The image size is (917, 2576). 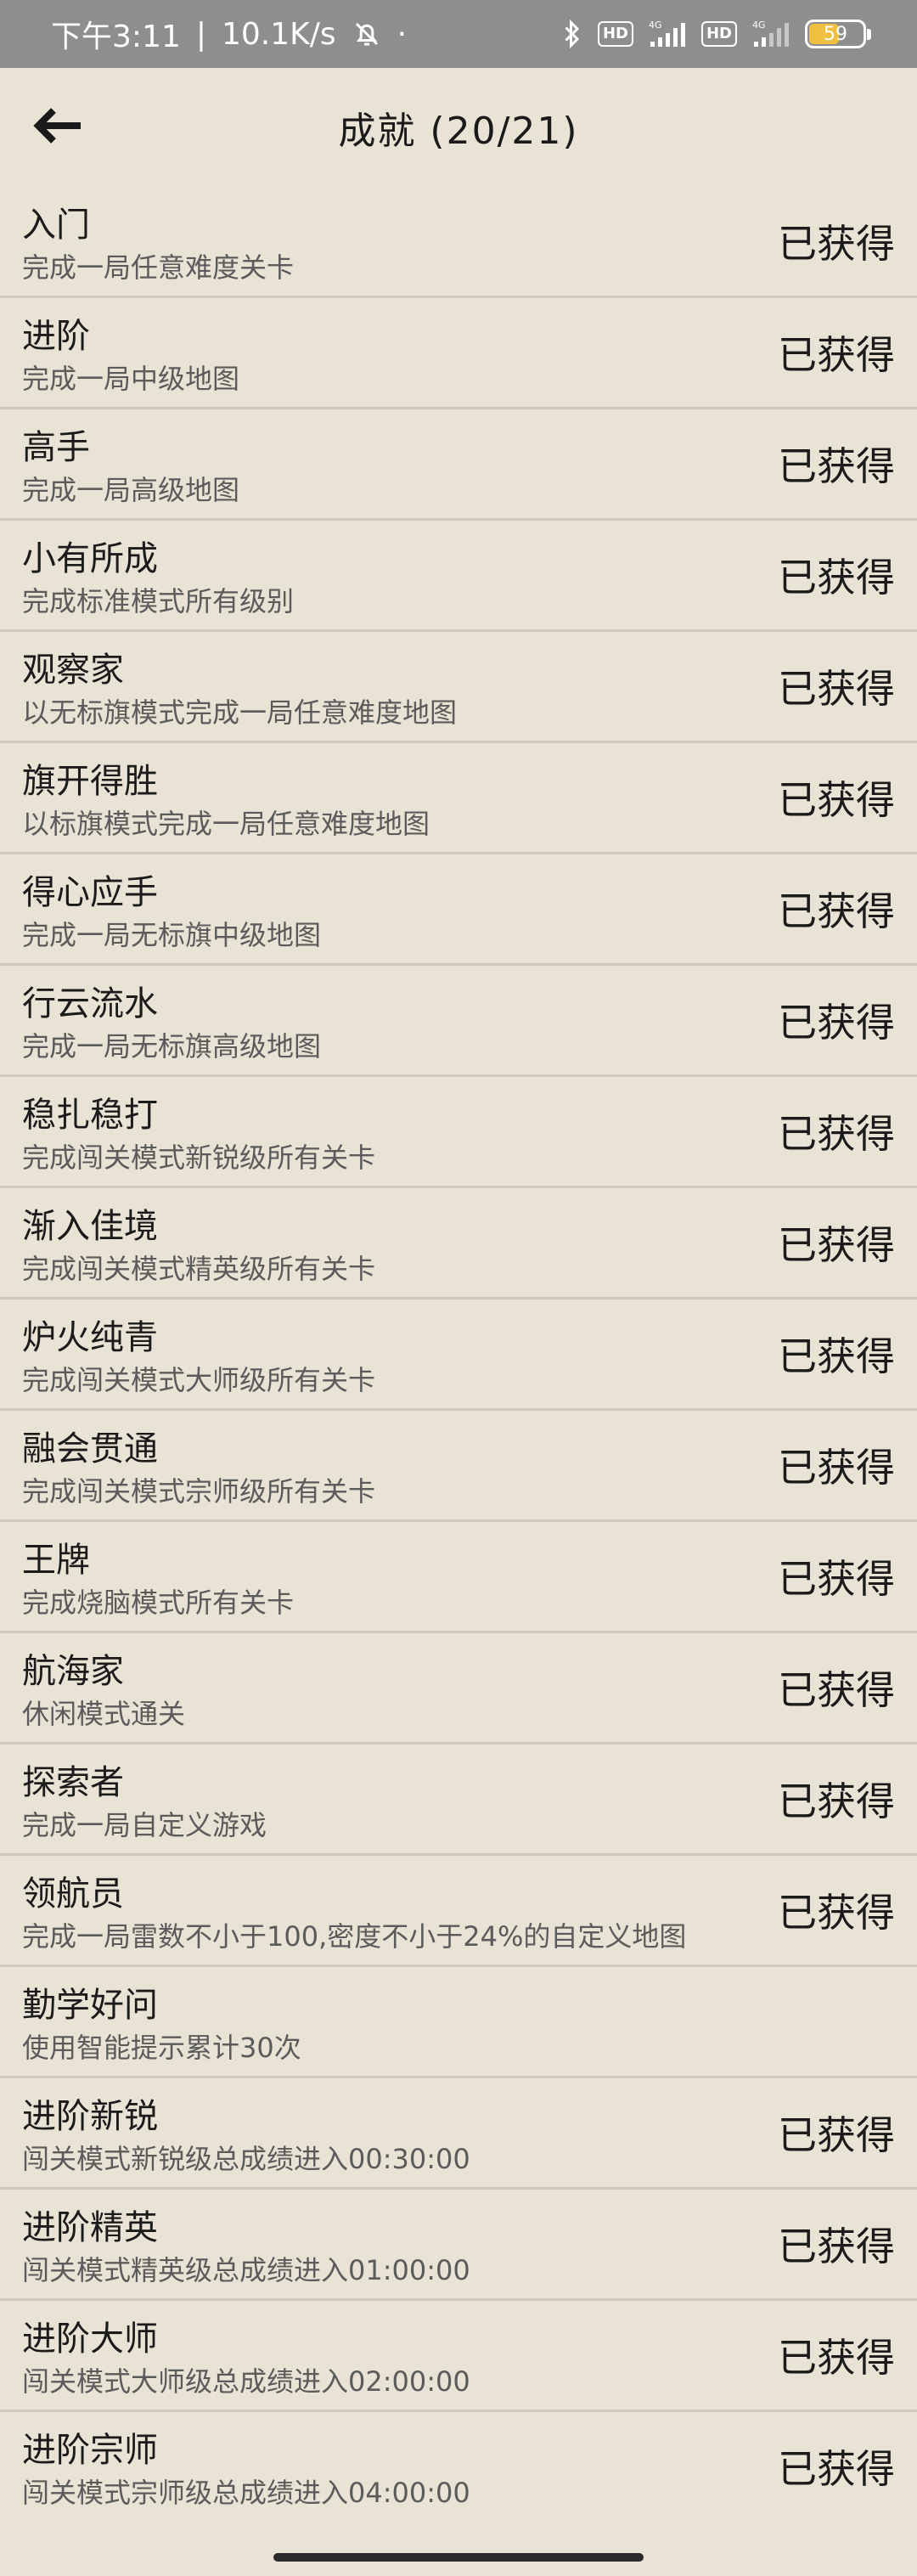 I want to click on bluetooth-icon, so click(x=572, y=34).